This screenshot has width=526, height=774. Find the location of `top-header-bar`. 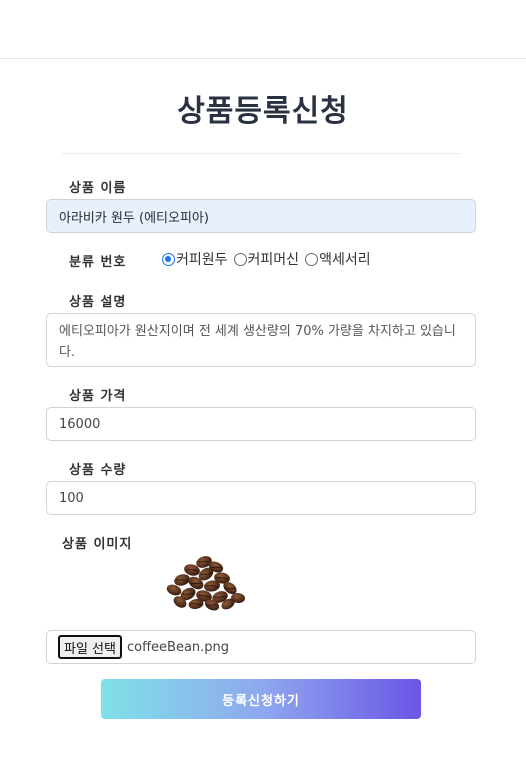

top-header-bar is located at coordinates (263, 29).